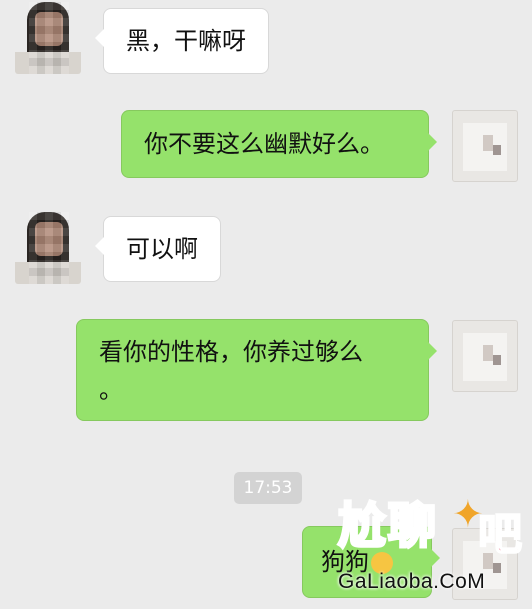 Image resolution: width=532 pixels, height=609 pixels. Describe the element at coordinates (231, 352) in the screenshot. I see `message-text-line: 看你的性格，你养过够么` at that location.